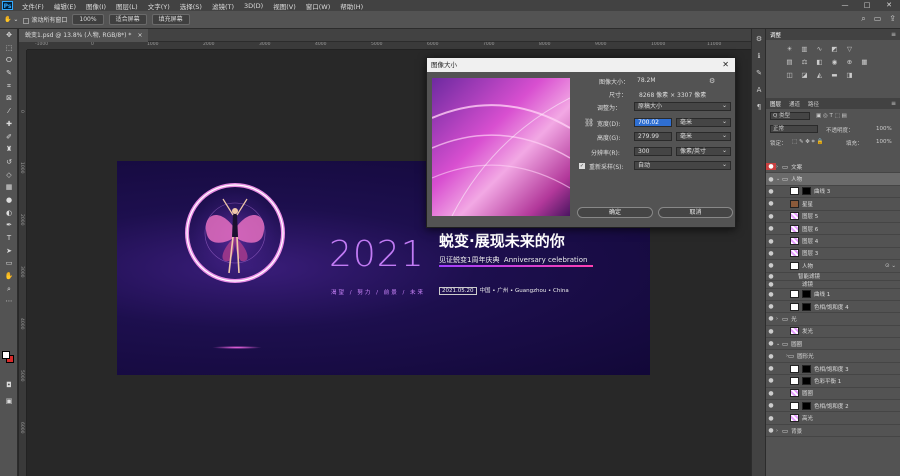 Image resolution: width=900 pixels, height=476 pixels. I want to click on blend-mode-select: 正常, so click(794, 129).